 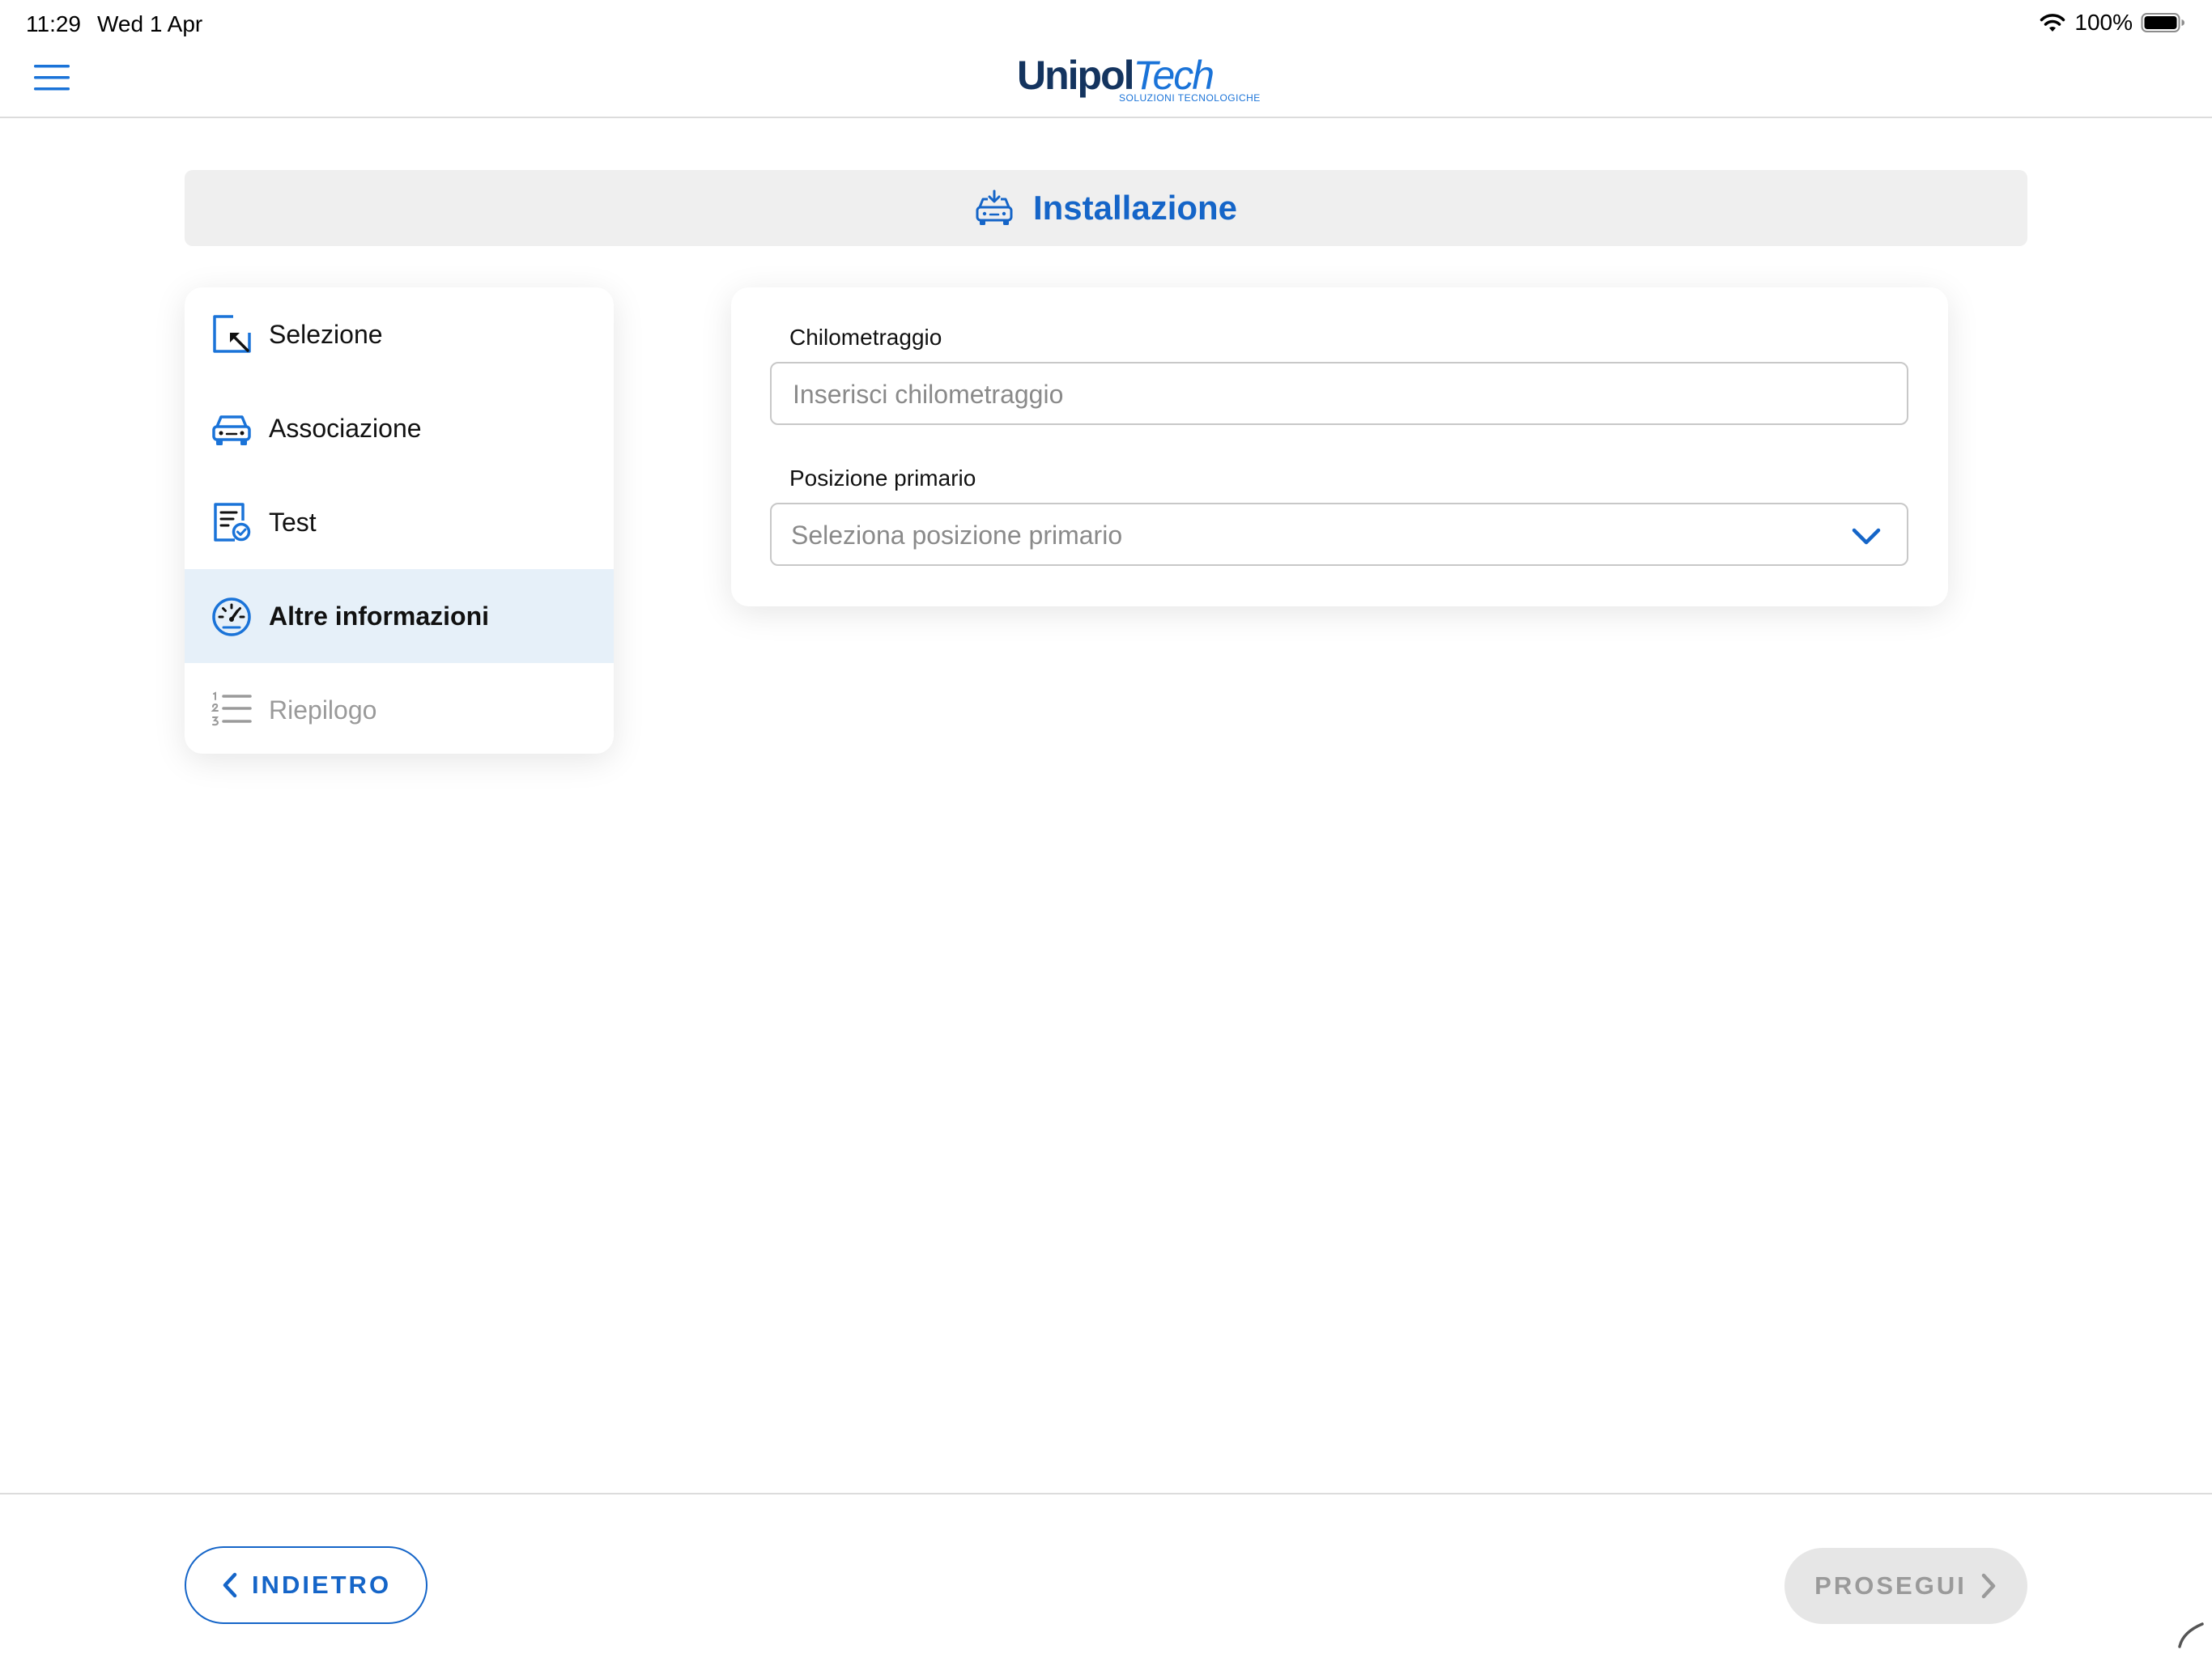 What do you see at coordinates (1891, 1585) in the screenshot?
I see `next-button-label: PROSEGUI` at bounding box center [1891, 1585].